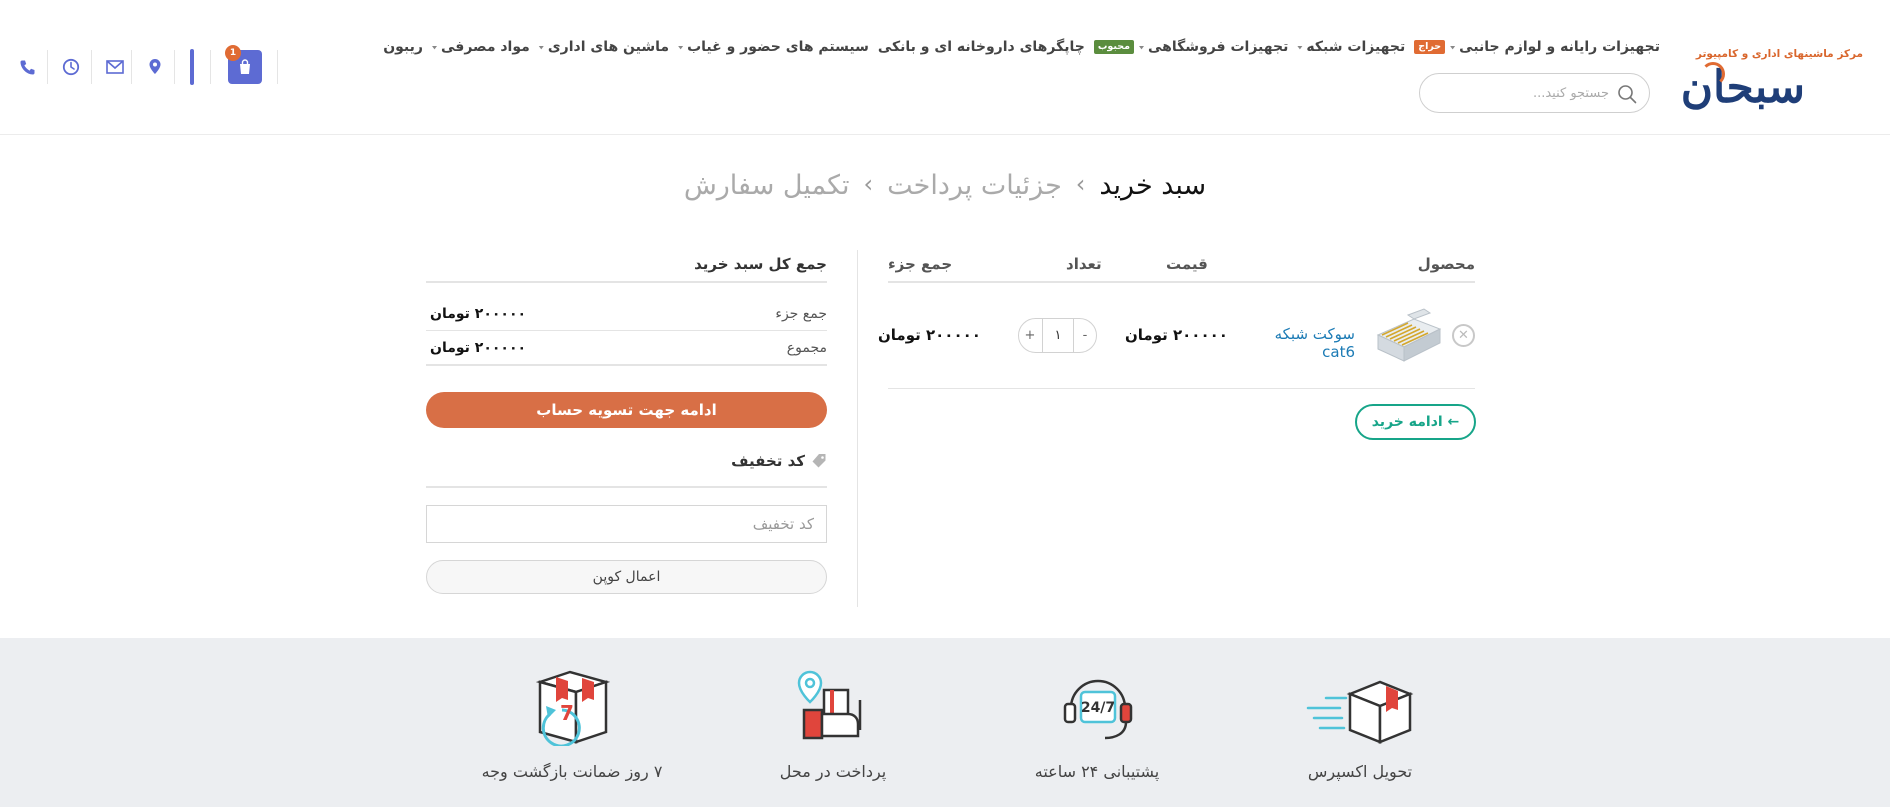 This screenshot has width=1890, height=807. I want to click on step-order-complete: تکمیل سفارش, so click(766, 185).